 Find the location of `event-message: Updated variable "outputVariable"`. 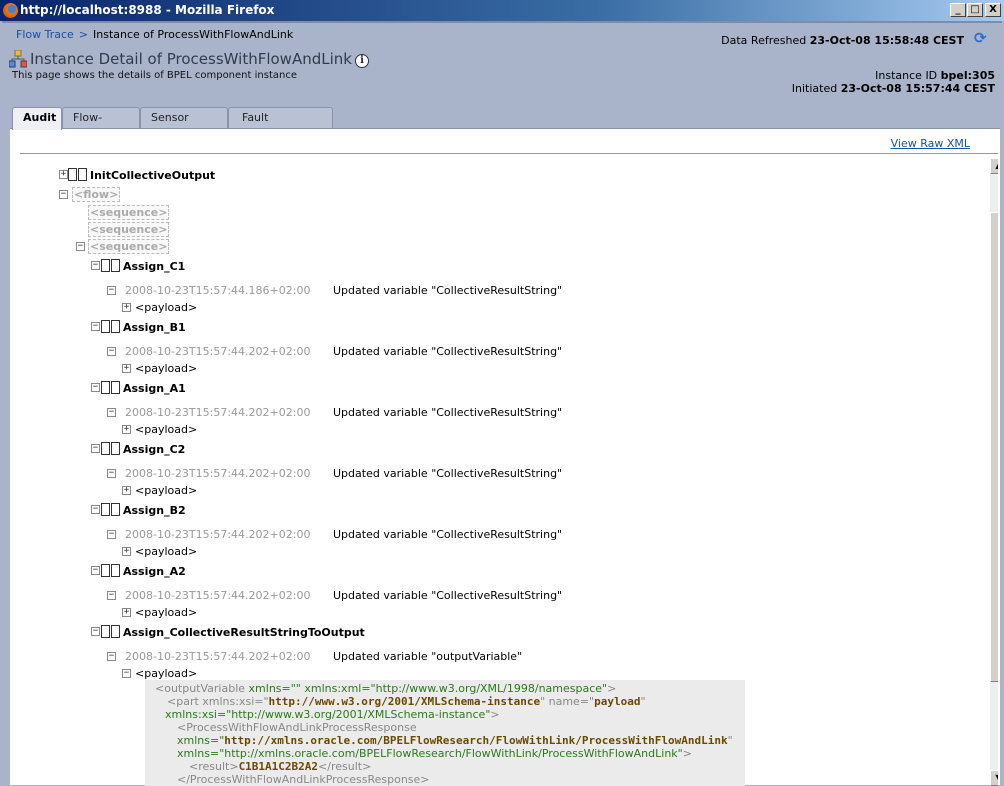

event-message: Updated variable "outputVariable" is located at coordinates (428, 656).